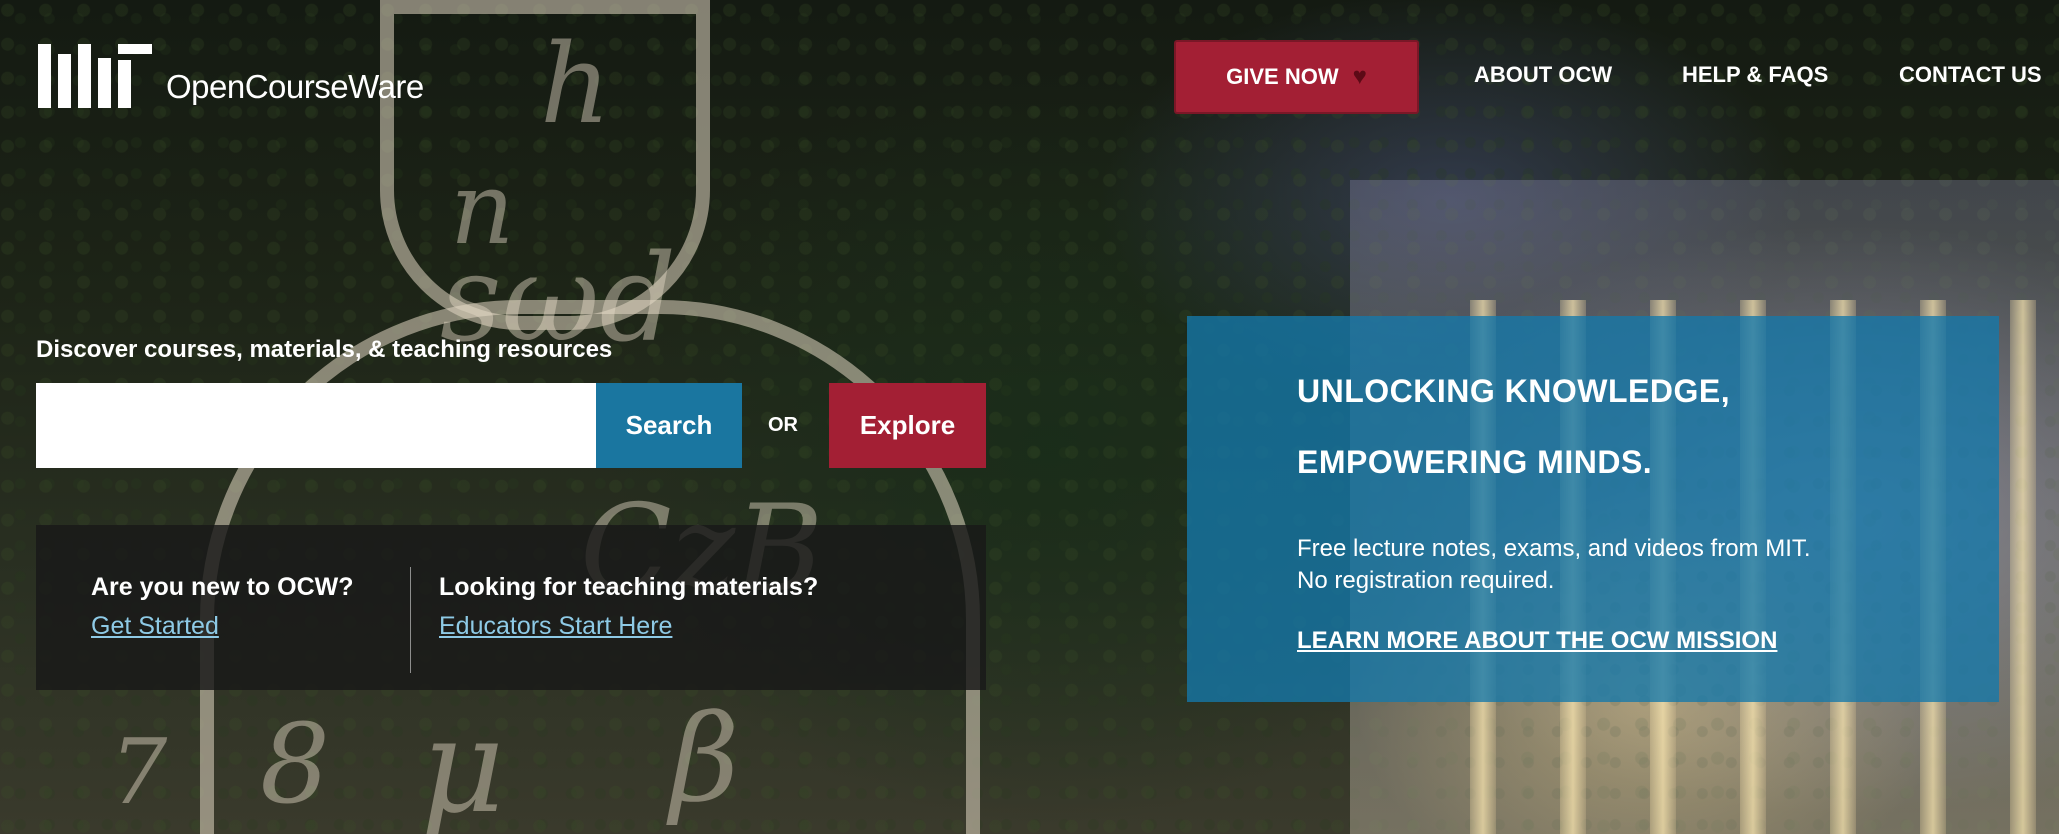  Describe the element at coordinates (222, 626) in the screenshot. I see `get-started-link: Get Started` at that location.